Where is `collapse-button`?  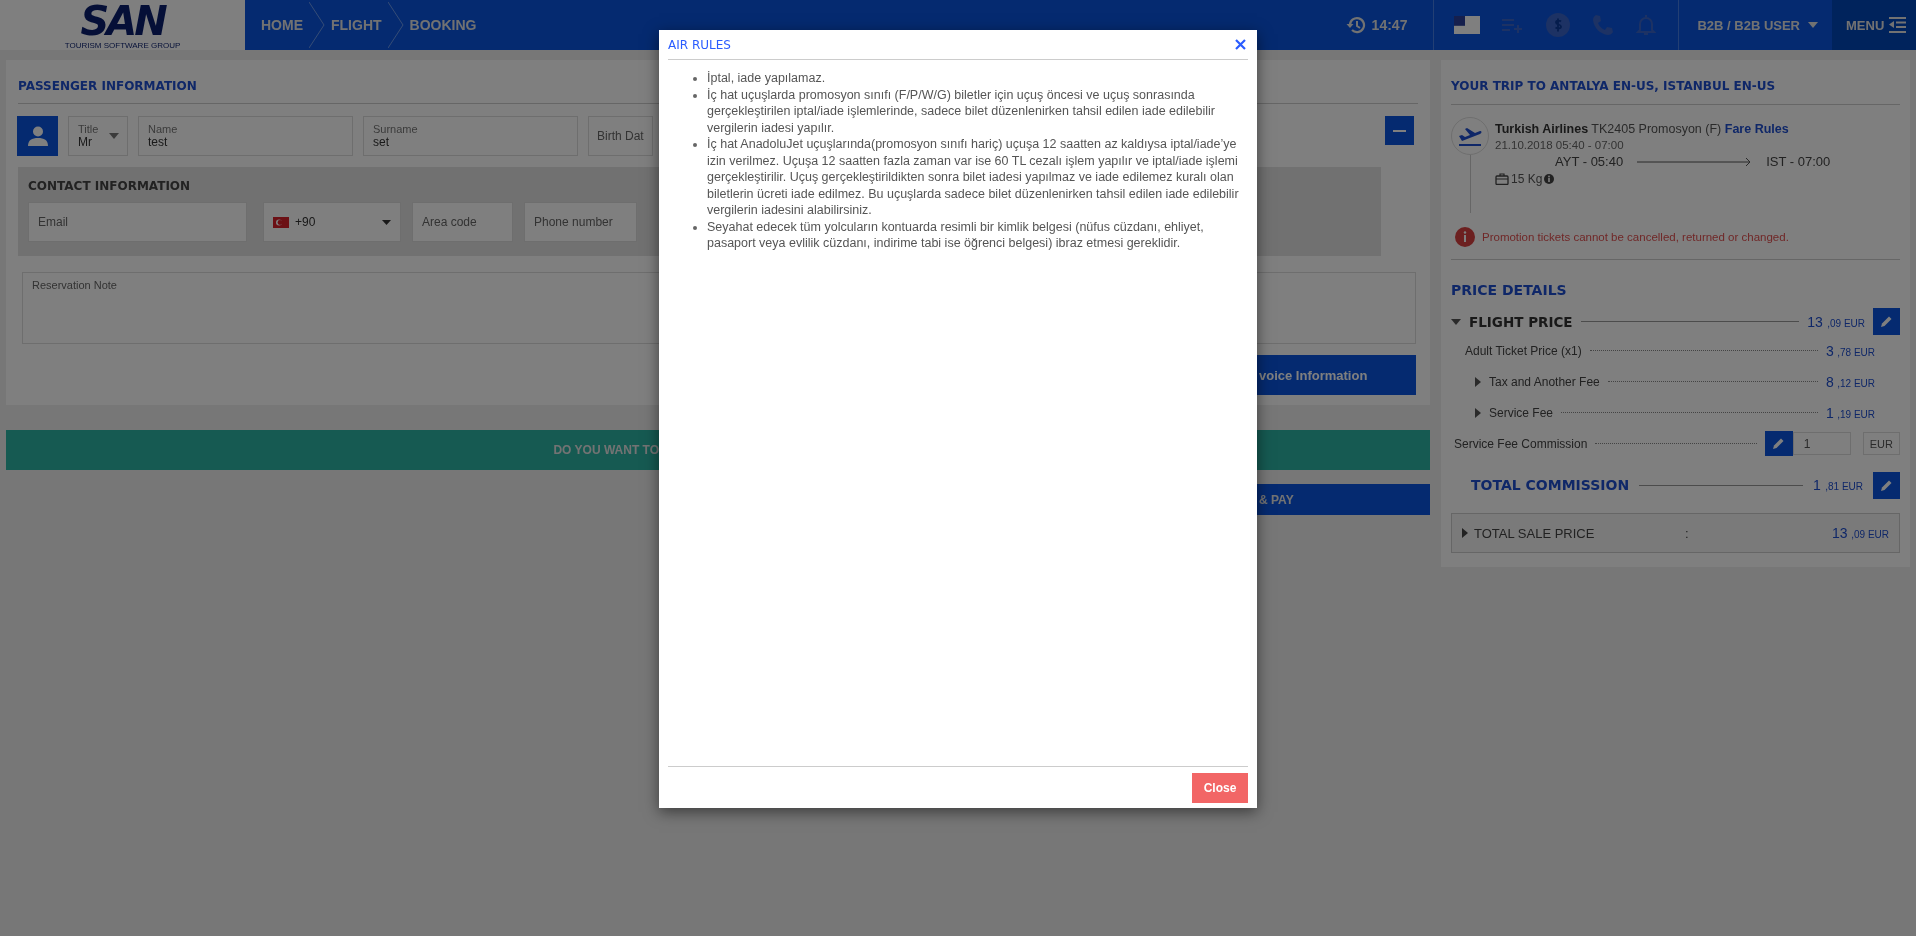
collapse-button is located at coordinates (1399, 130).